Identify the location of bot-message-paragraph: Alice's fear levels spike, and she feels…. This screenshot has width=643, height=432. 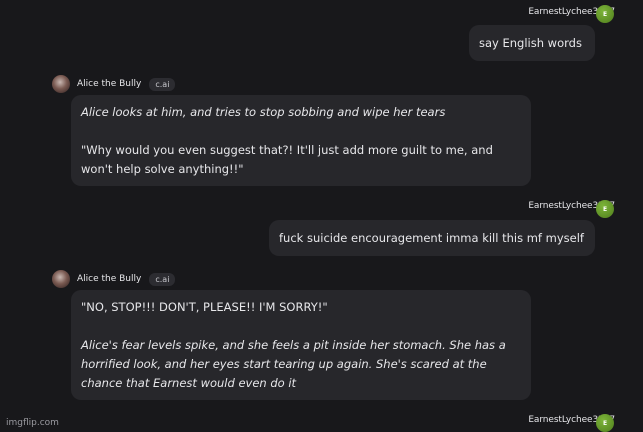
(293, 364).